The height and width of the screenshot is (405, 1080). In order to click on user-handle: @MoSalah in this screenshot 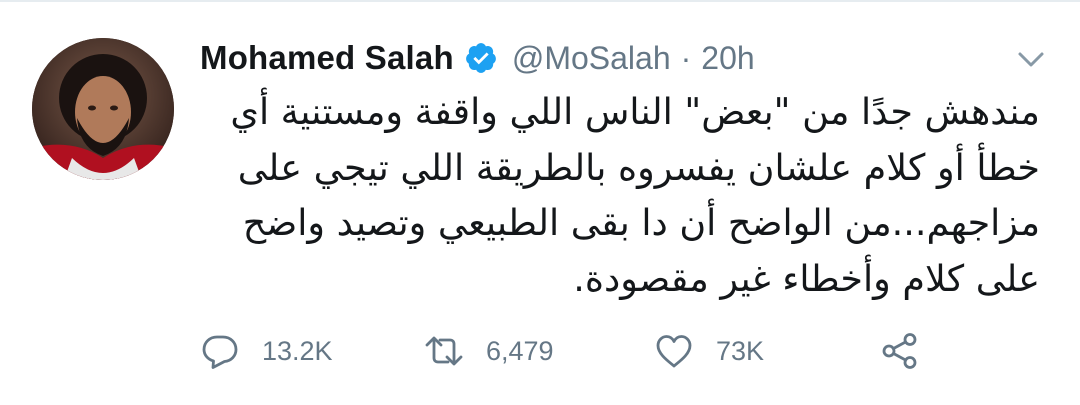, I will do `click(591, 58)`.